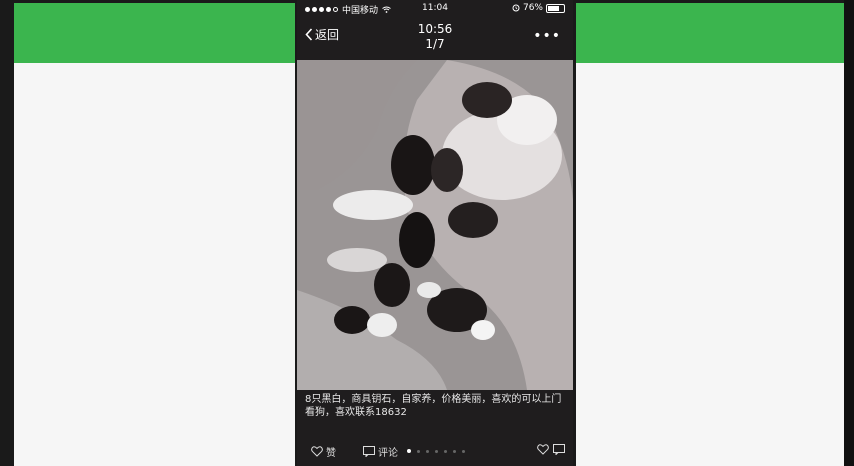 This screenshot has height=466, width=854. I want to click on status-right: 76%, so click(538, 8).